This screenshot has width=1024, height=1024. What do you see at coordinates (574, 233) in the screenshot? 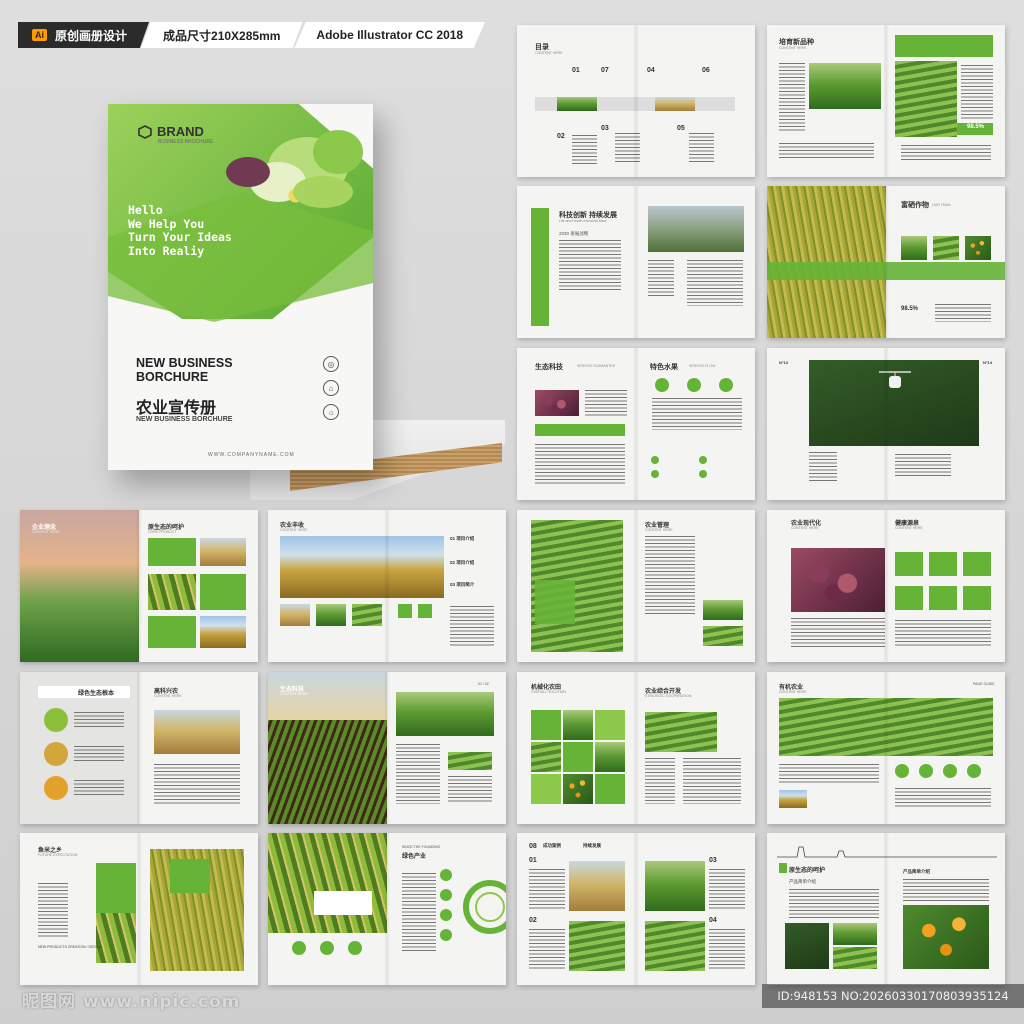
I see `year-label: 2030 发展战略` at bounding box center [574, 233].